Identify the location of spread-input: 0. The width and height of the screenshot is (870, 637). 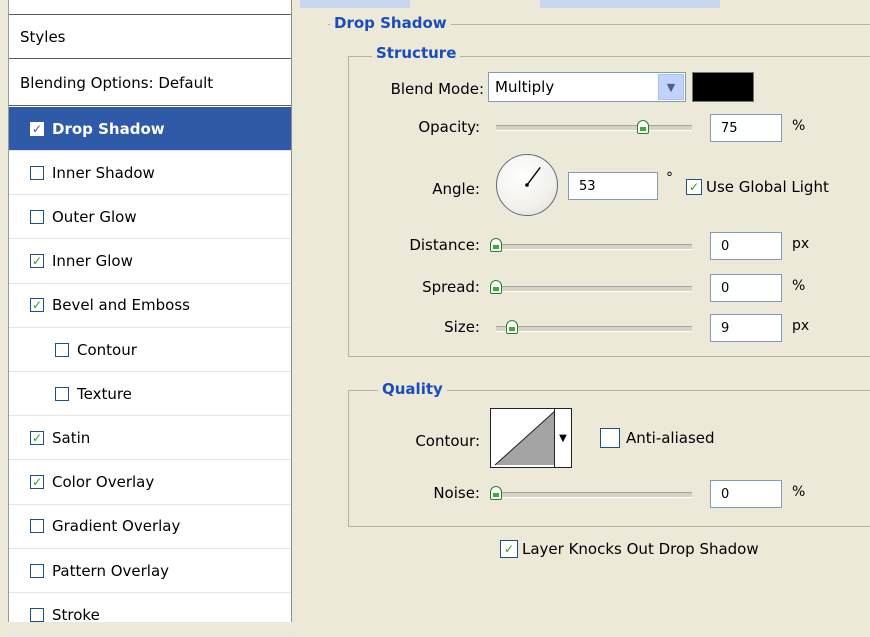
(746, 288).